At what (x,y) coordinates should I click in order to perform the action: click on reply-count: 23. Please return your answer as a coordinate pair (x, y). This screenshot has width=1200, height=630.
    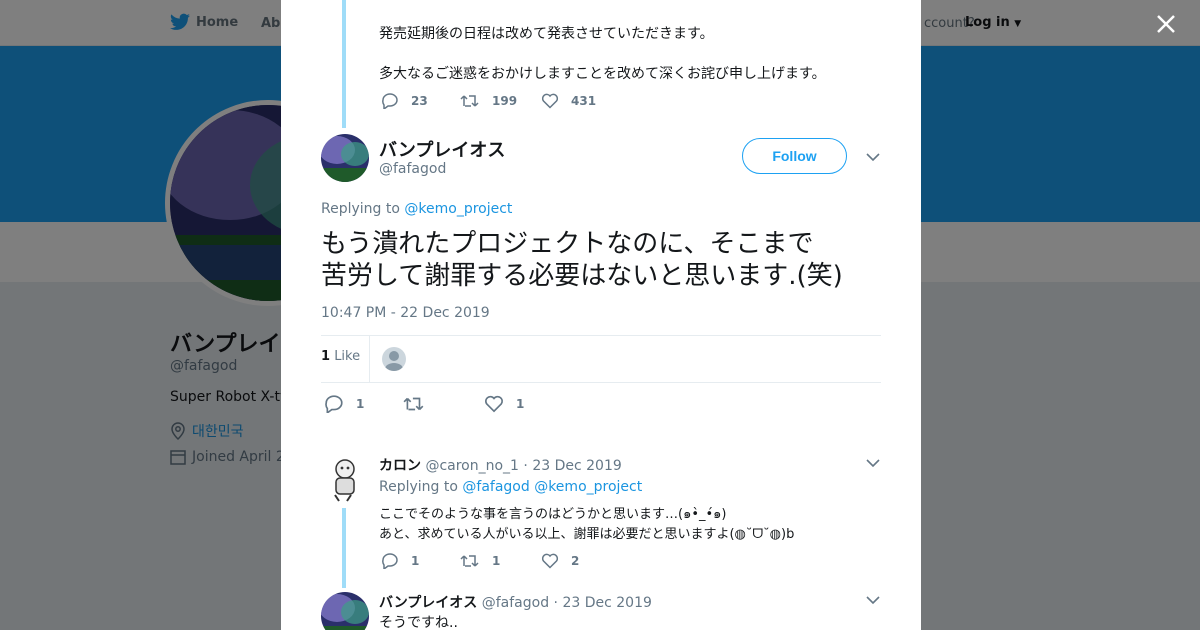
    Looking at the image, I should click on (419, 101).